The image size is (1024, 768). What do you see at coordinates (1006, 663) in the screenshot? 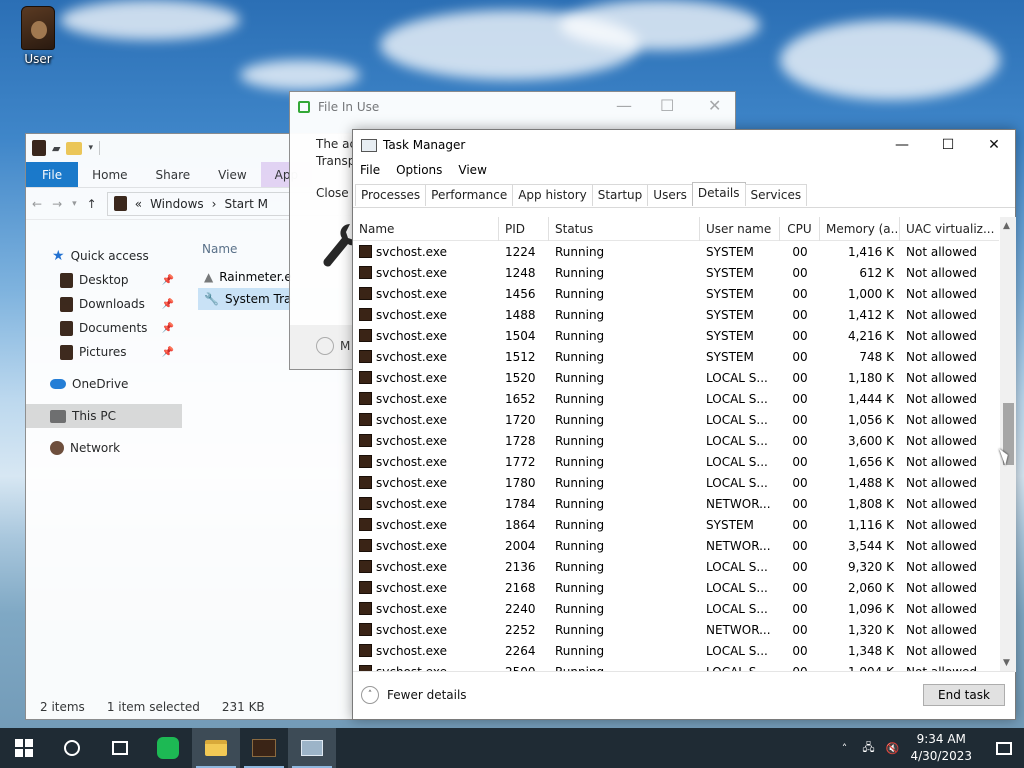
I see `scroll-down-icon: ▼` at bounding box center [1006, 663].